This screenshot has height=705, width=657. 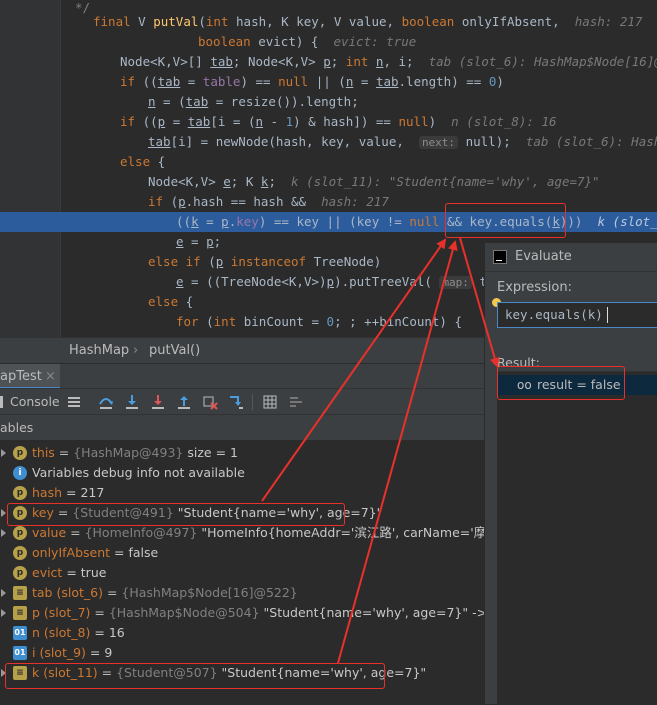 I want to click on code-token: int, so click(x=229, y=321).